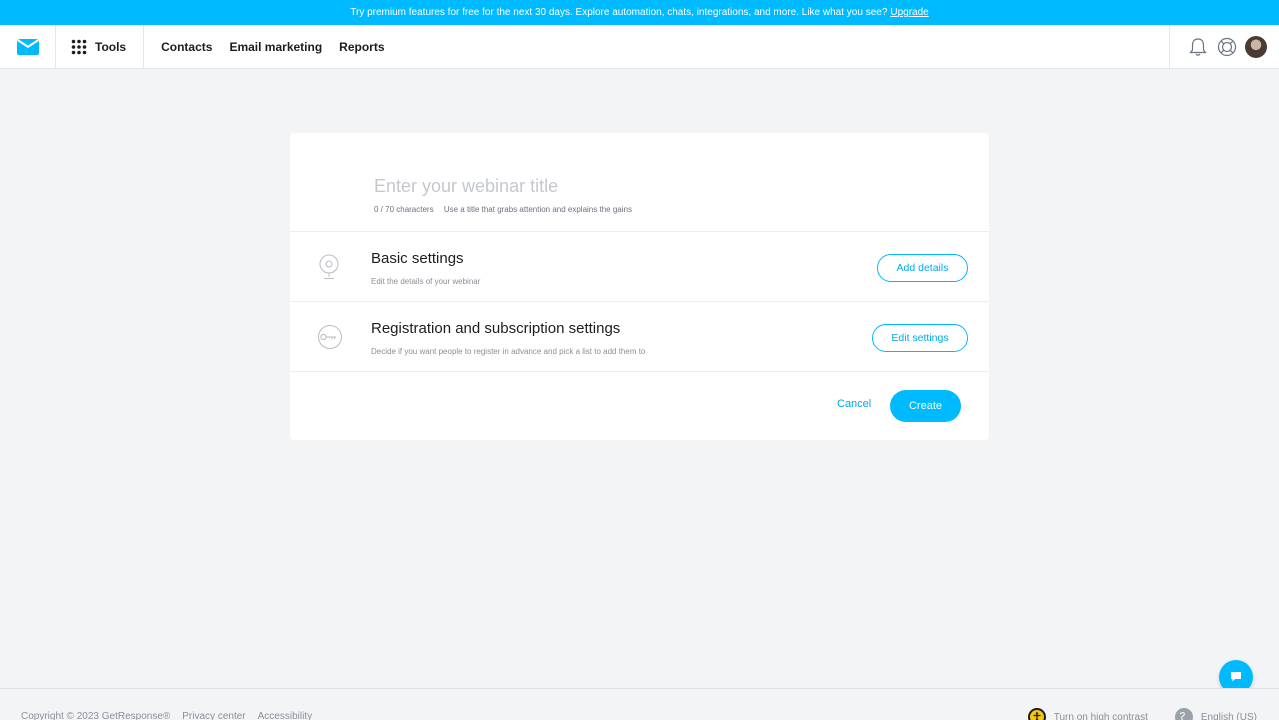  What do you see at coordinates (639, 406) in the screenshot?
I see `form-actions: Cancel Create` at bounding box center [639, 406].